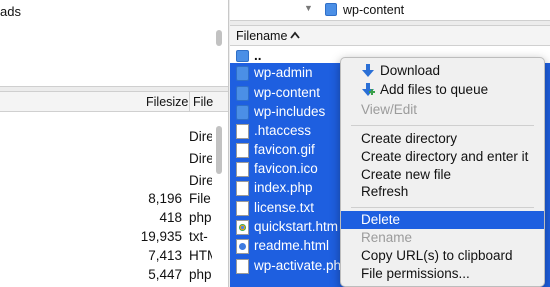  I want to click on remote-file-list-header: Filename, so click(390, 36).